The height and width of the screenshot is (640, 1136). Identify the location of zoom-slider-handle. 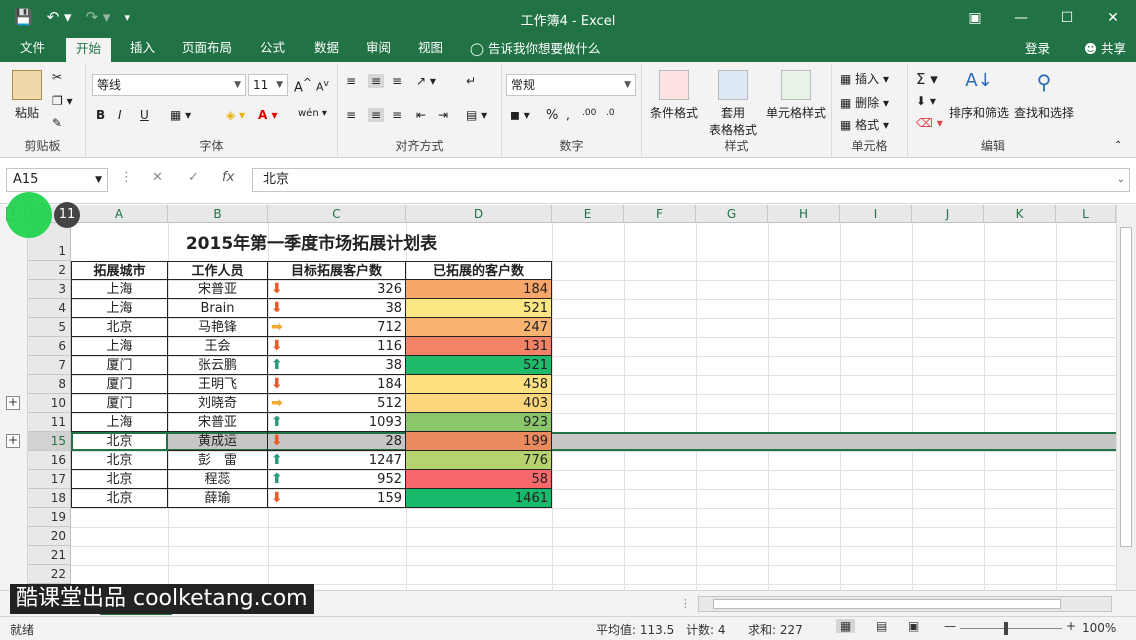
(1006, 628).